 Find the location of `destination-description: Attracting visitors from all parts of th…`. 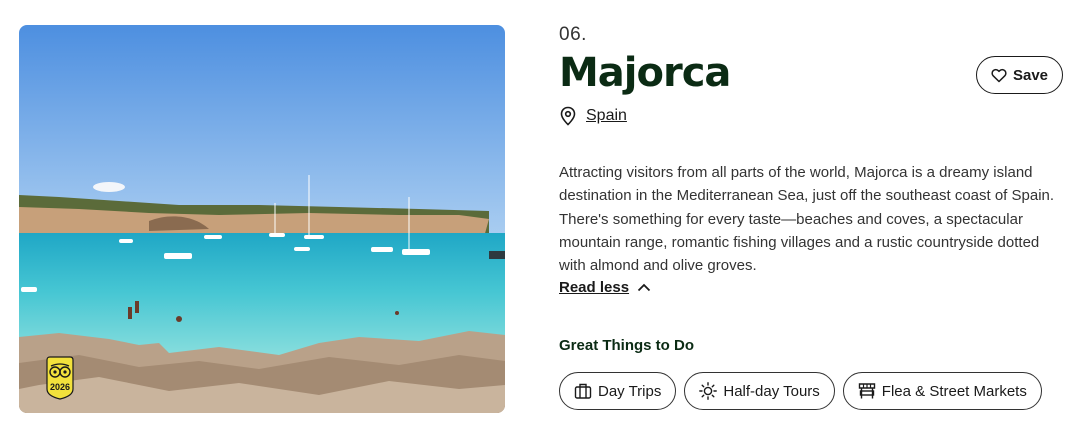

destination-description: Attracting visitors from all parts of th… is located at coordinates (807, 219).